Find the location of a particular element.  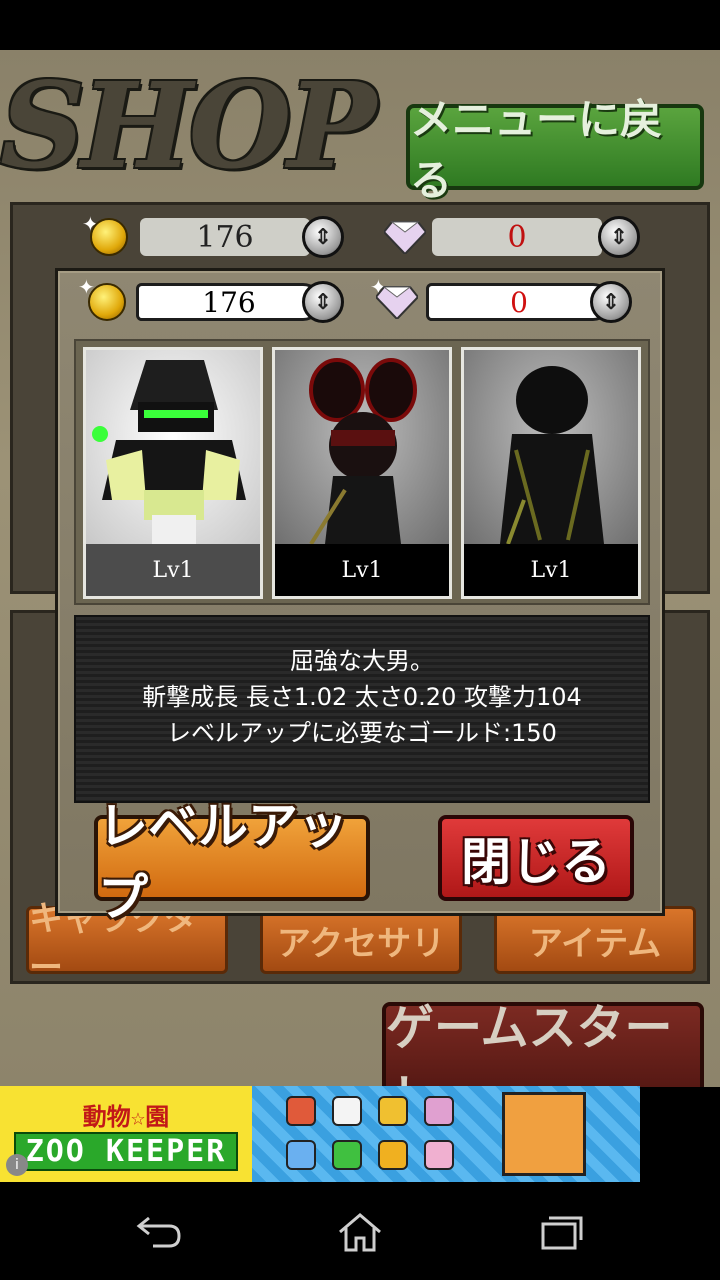

ad-logo: 動物☆園 ZOO KEEPER is located at coordinates (126, 1134).